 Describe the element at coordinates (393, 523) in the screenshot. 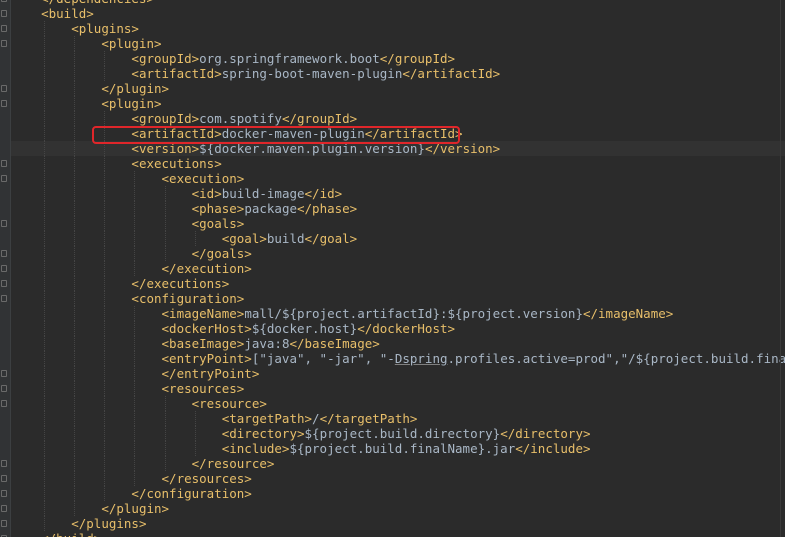

I see `code-line: </plugins>` at that location.